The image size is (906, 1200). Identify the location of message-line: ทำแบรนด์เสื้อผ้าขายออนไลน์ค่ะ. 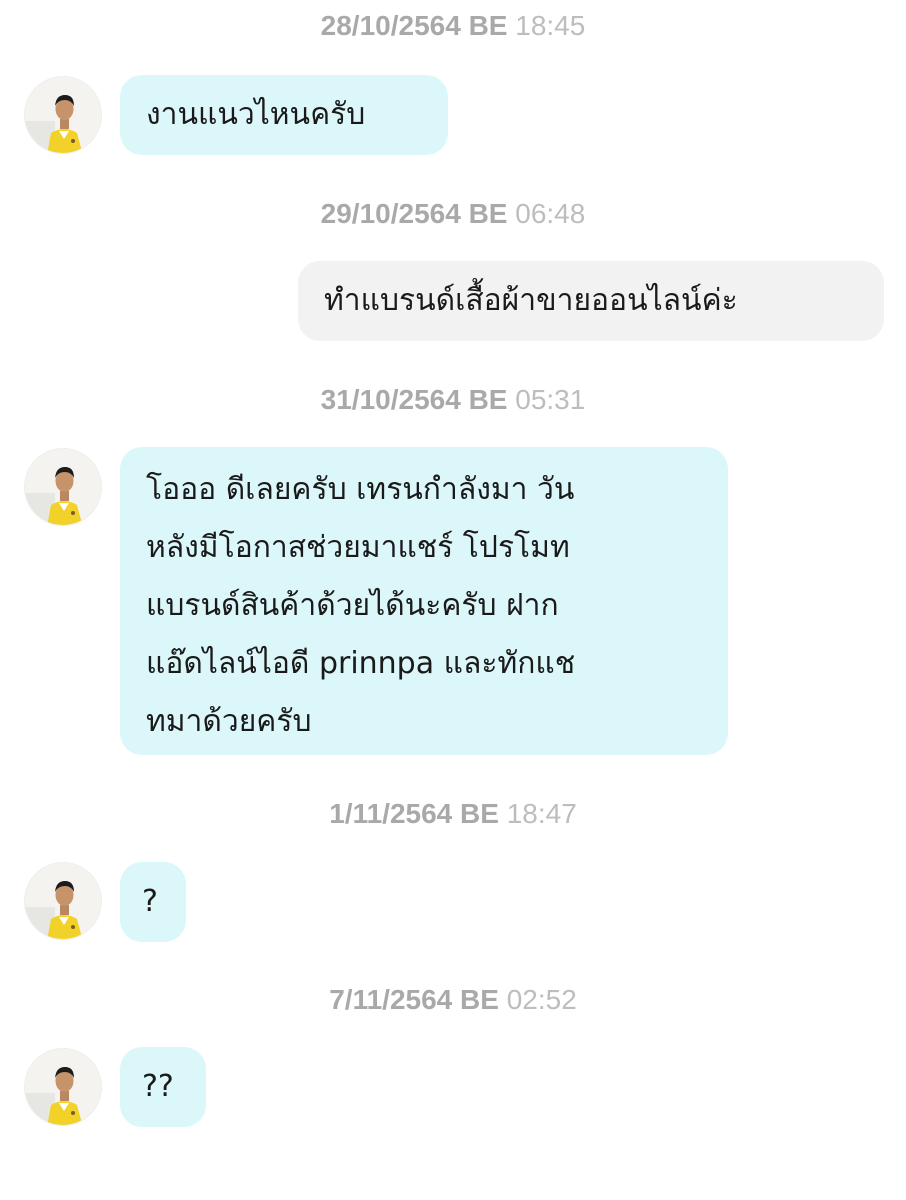
(531, 300).